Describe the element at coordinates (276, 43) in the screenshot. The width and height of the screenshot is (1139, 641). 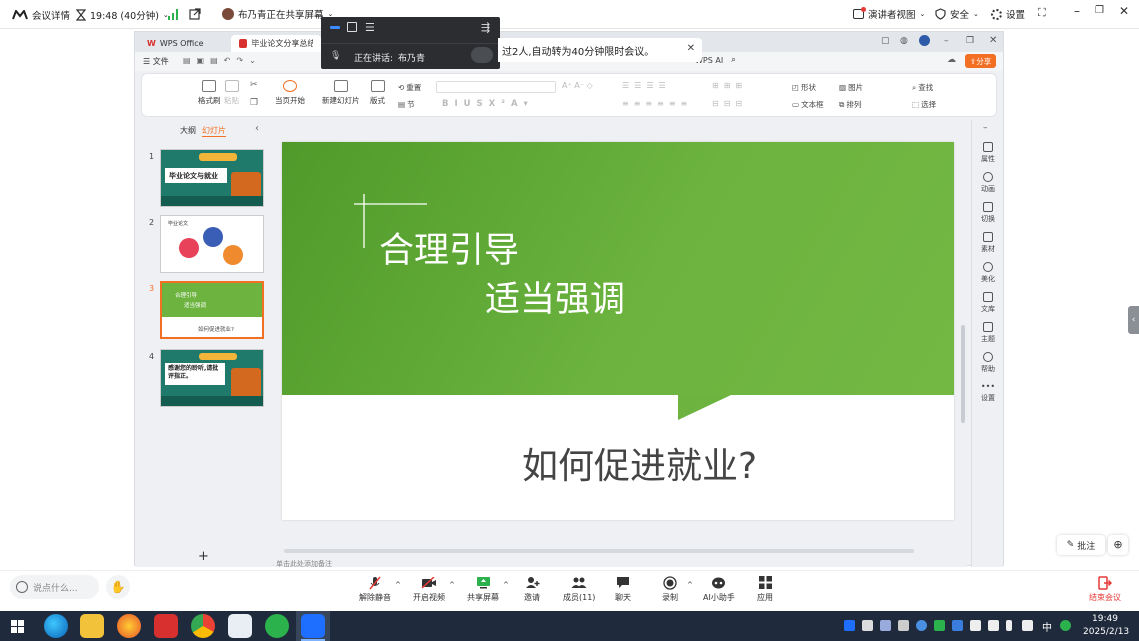
I see `tab-pptx-file: 毕业论文分享总结.pptx` at that location.